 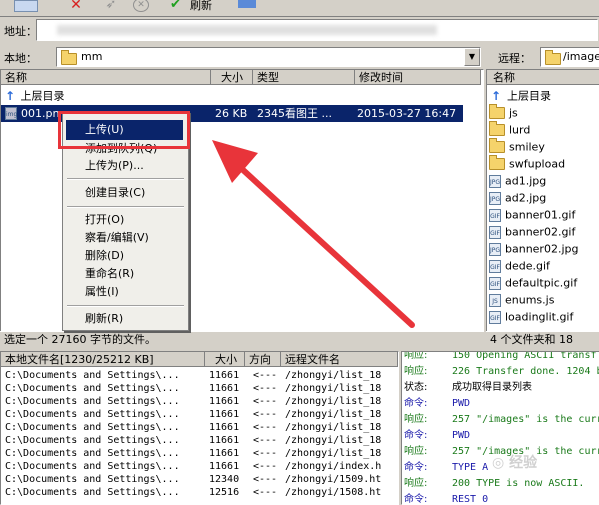 What do you see at coordinates (313, 234) in the screenshot?
I see `callout-arrow` at bounding box center [313, 234].